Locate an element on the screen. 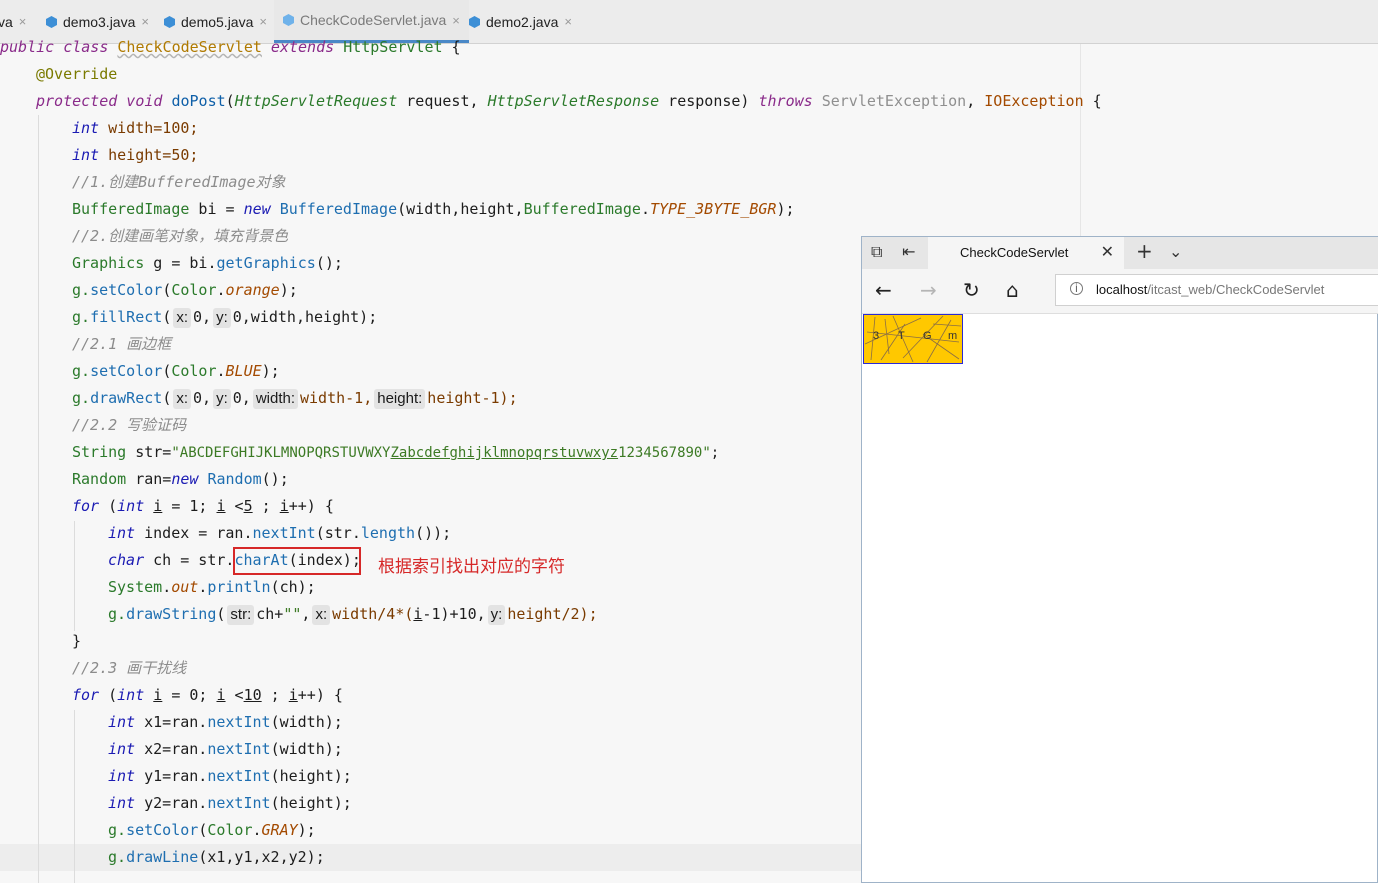 The height and width of the screenshot is (883, 1378). captcha-char: 3 is located at coordinates (876, 336).